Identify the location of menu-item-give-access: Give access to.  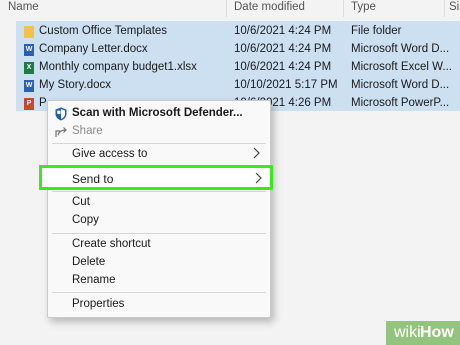
(159, 154).